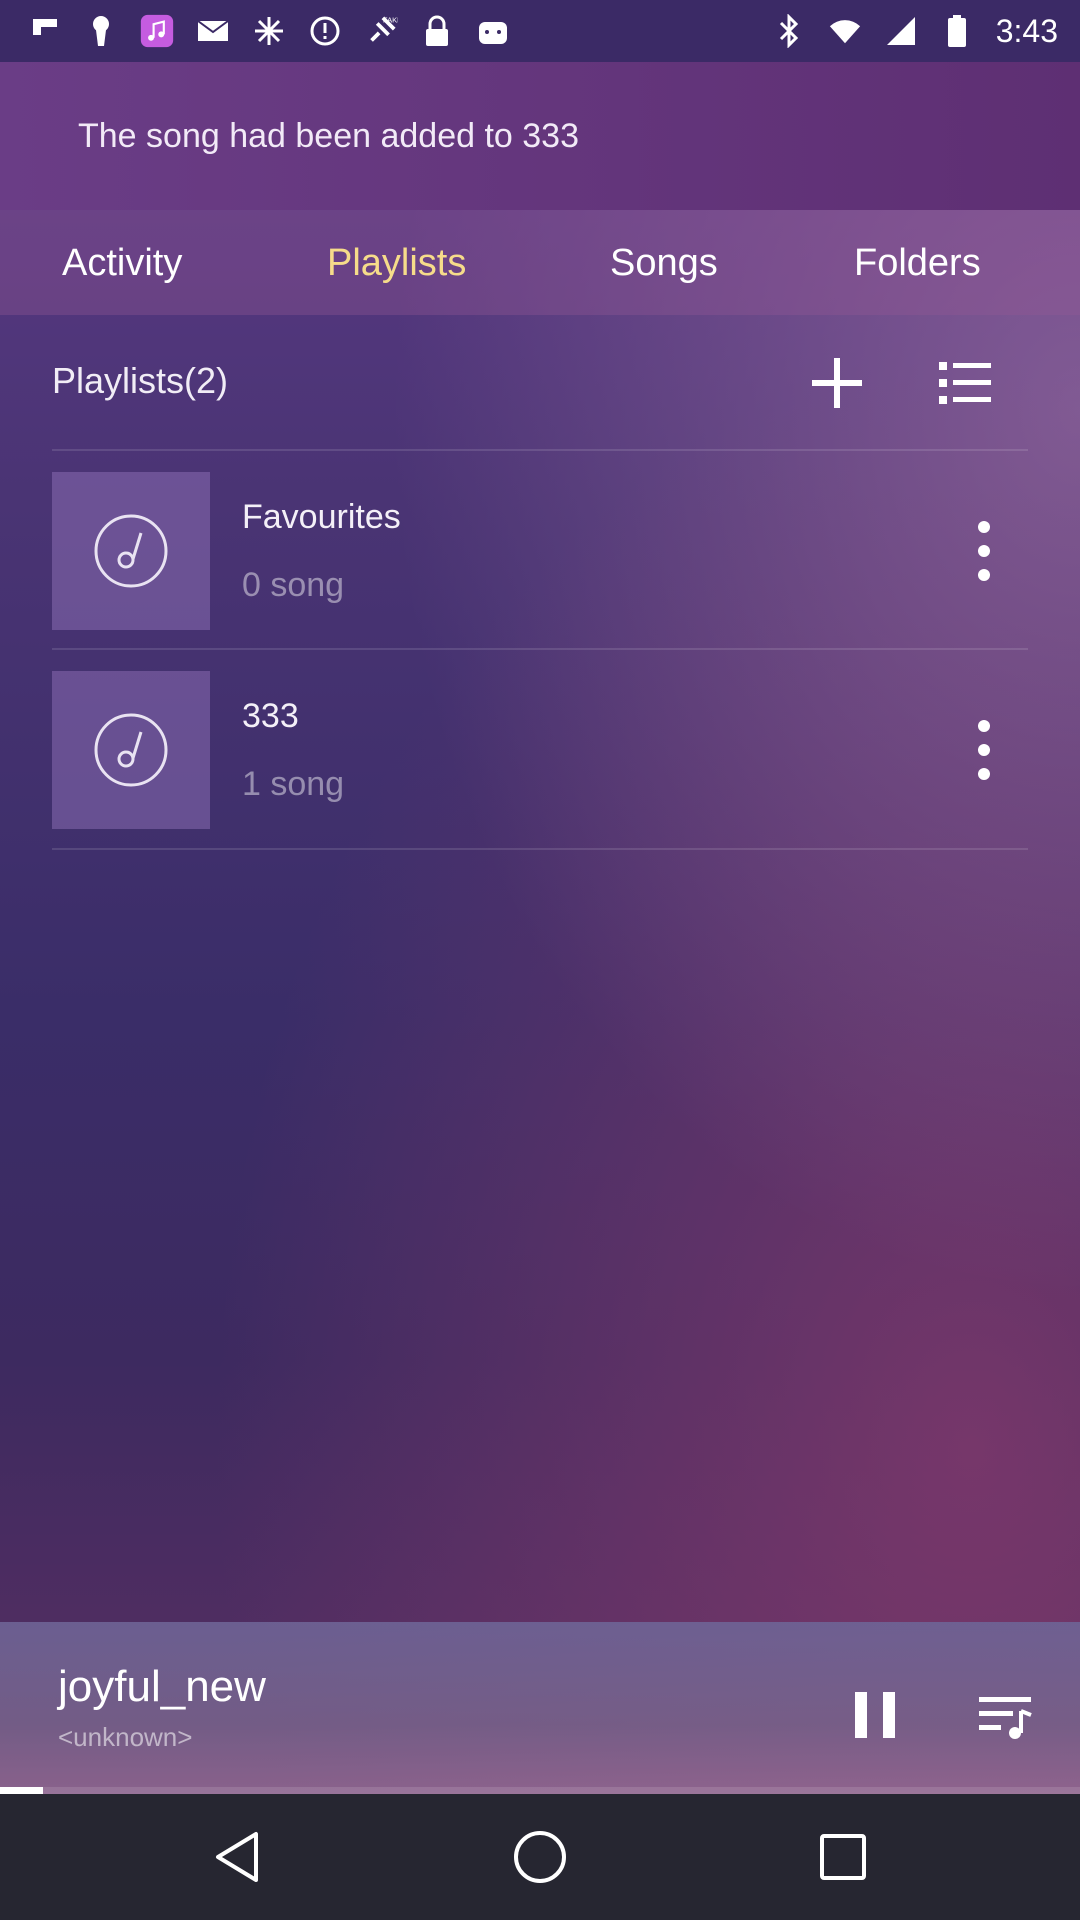  I want to click on fake-gps-icon: FAKE, so click(381, 31).